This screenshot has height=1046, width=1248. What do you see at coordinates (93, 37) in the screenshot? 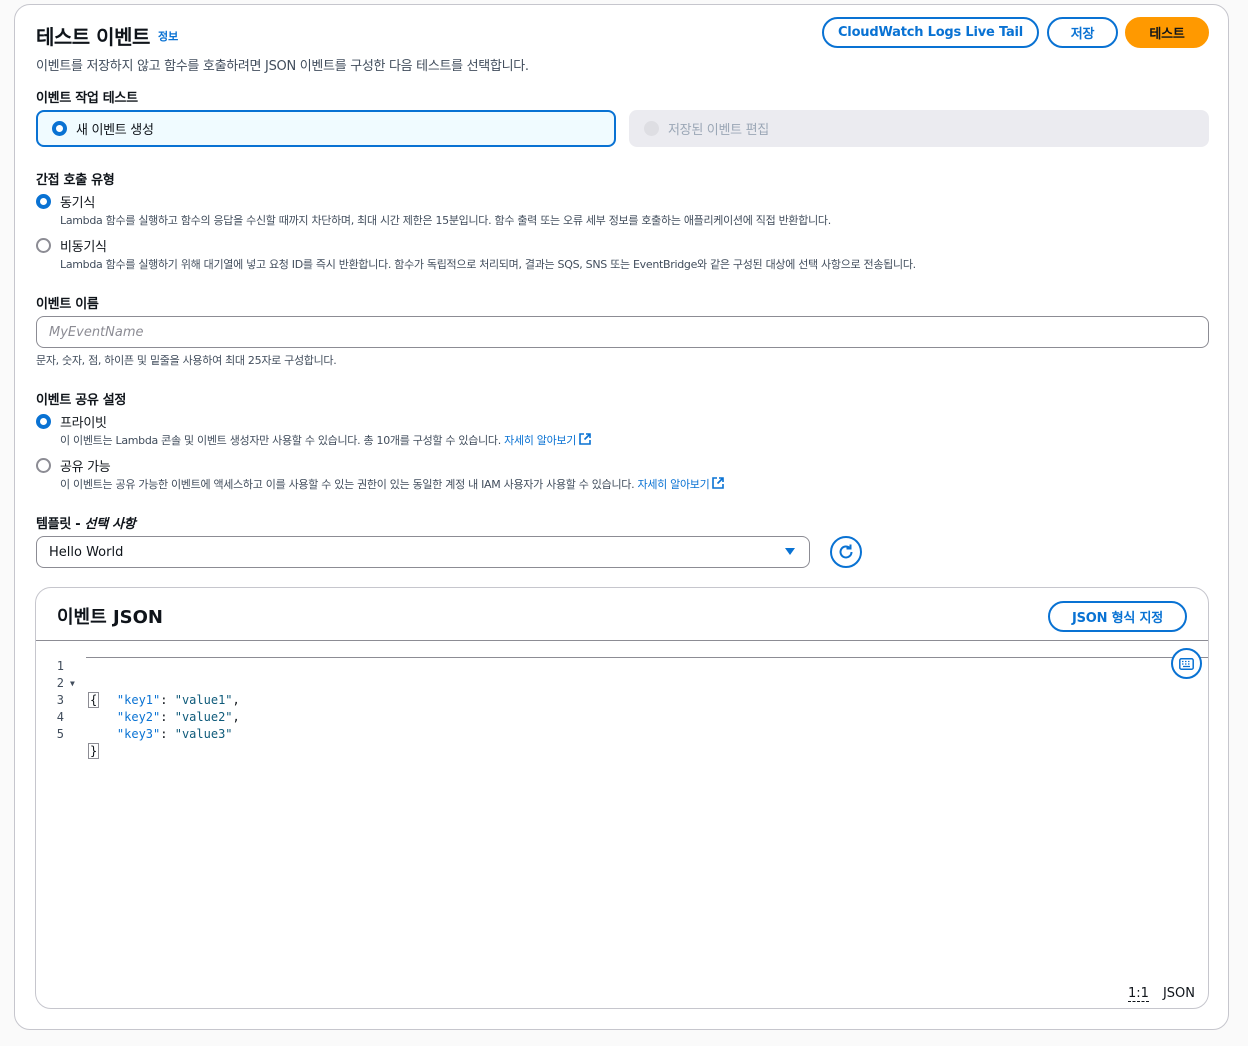
I see `page-title: 테스트 이벤트` at bounding box center [93, 37].